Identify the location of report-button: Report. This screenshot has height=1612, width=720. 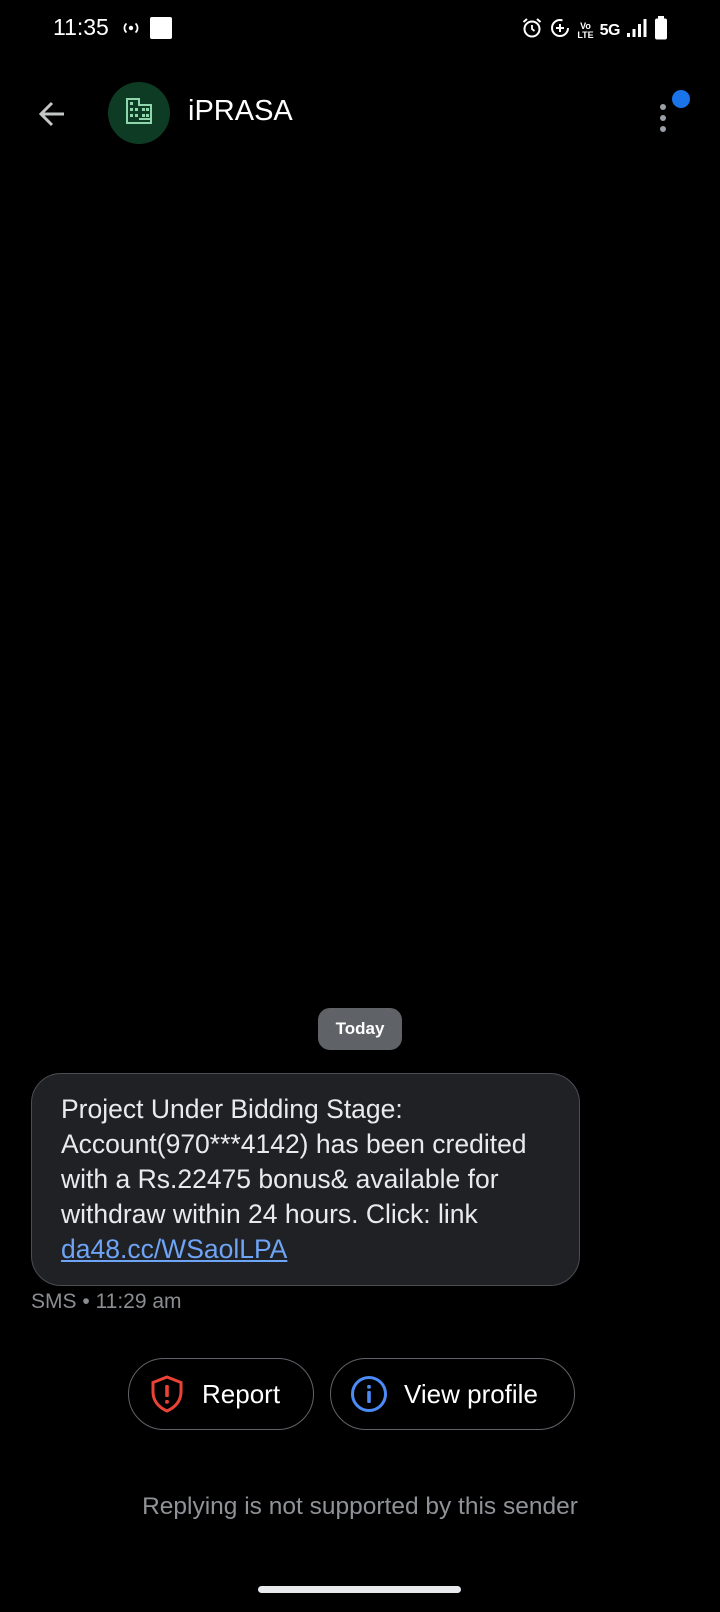
(221, 1394).